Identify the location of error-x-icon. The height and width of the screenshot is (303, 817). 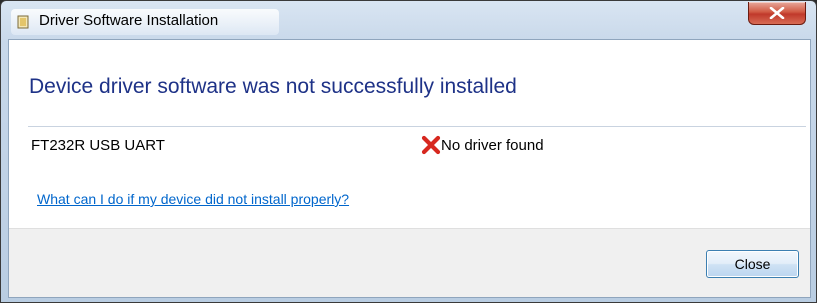
(431, 145).